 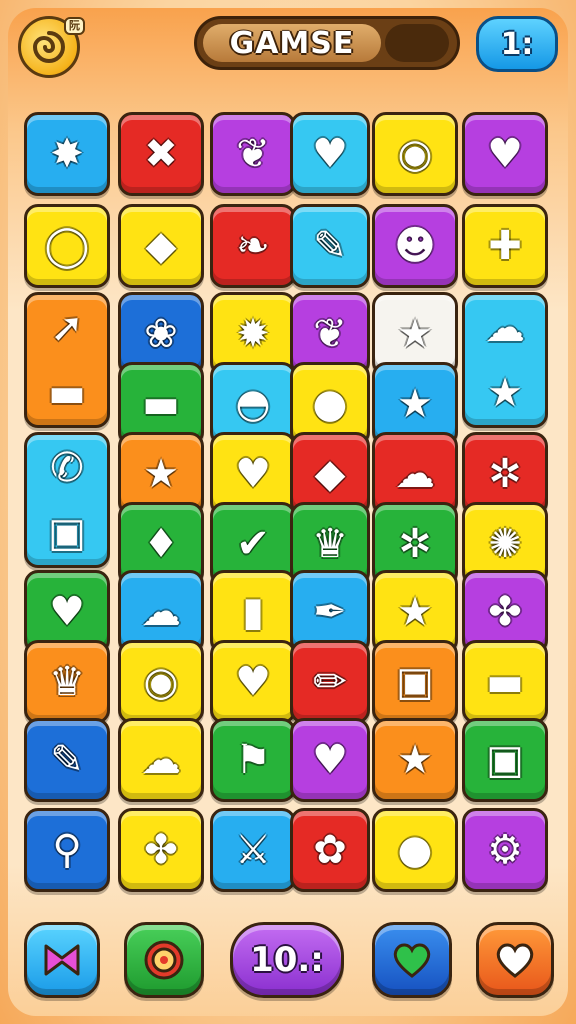 What do you see at coordinates (161, 612) in the screenshot?
I see `mushroom-icon: ☁` at bounding box center [161, 612].